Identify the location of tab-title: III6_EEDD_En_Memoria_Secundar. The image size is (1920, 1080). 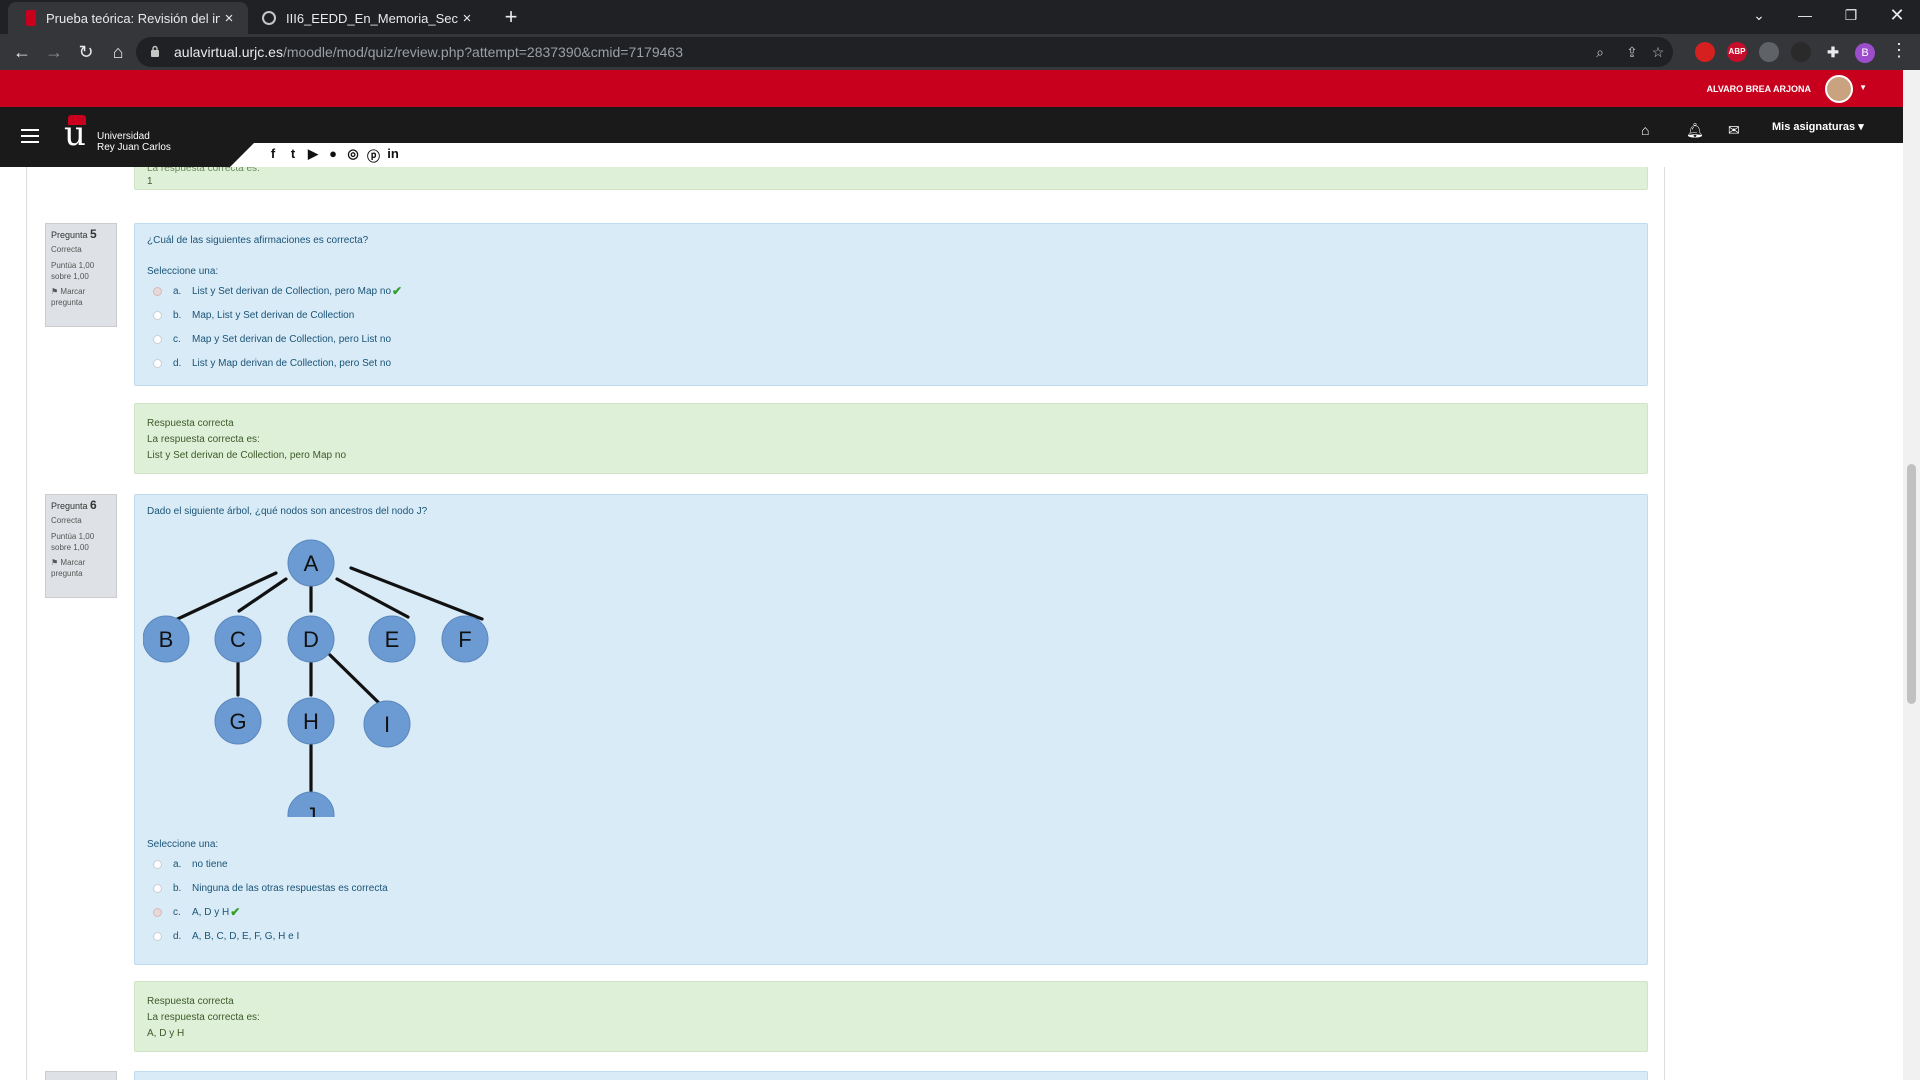
(372, 18).